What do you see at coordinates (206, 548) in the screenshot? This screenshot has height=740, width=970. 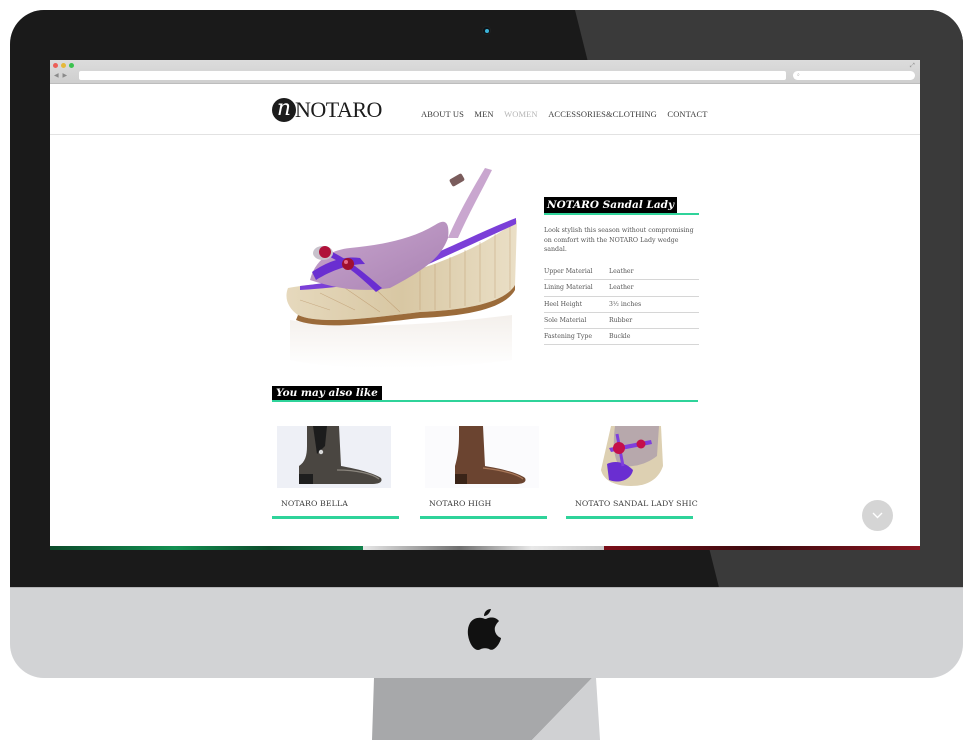 I see `flag-strip-green` at bounding box center [206, 548].